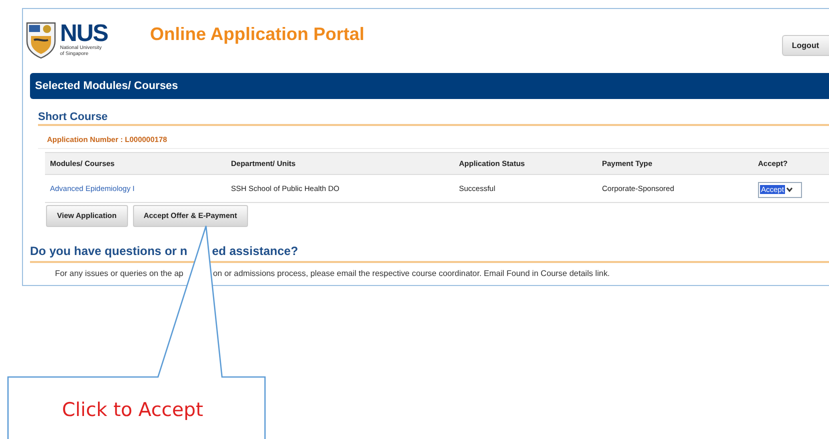  I want to click on help-heading: ed assistance?, so click(255, 251).